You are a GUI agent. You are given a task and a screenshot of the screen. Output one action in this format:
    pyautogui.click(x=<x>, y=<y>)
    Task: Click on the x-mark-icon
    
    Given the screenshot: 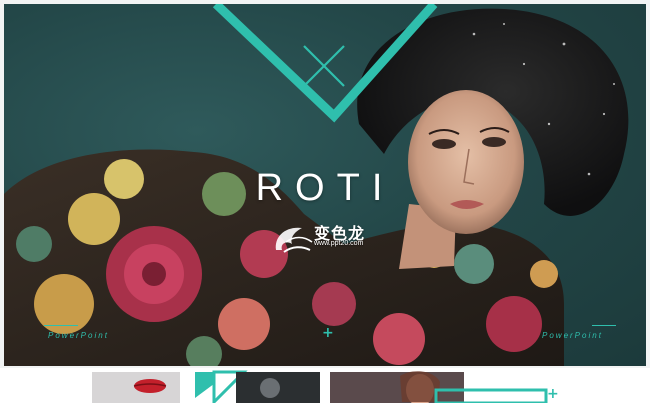 What is the action you would take?
    pyautogui.click(x=324, y=66)
    